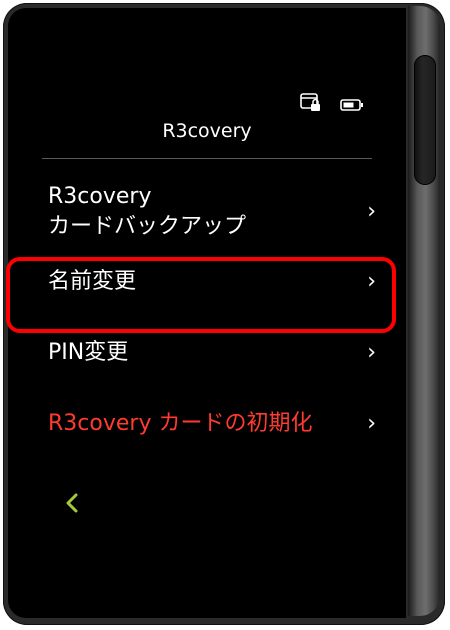  I want to click on menu-item-label-line1: R3covery, so click(100, 196).